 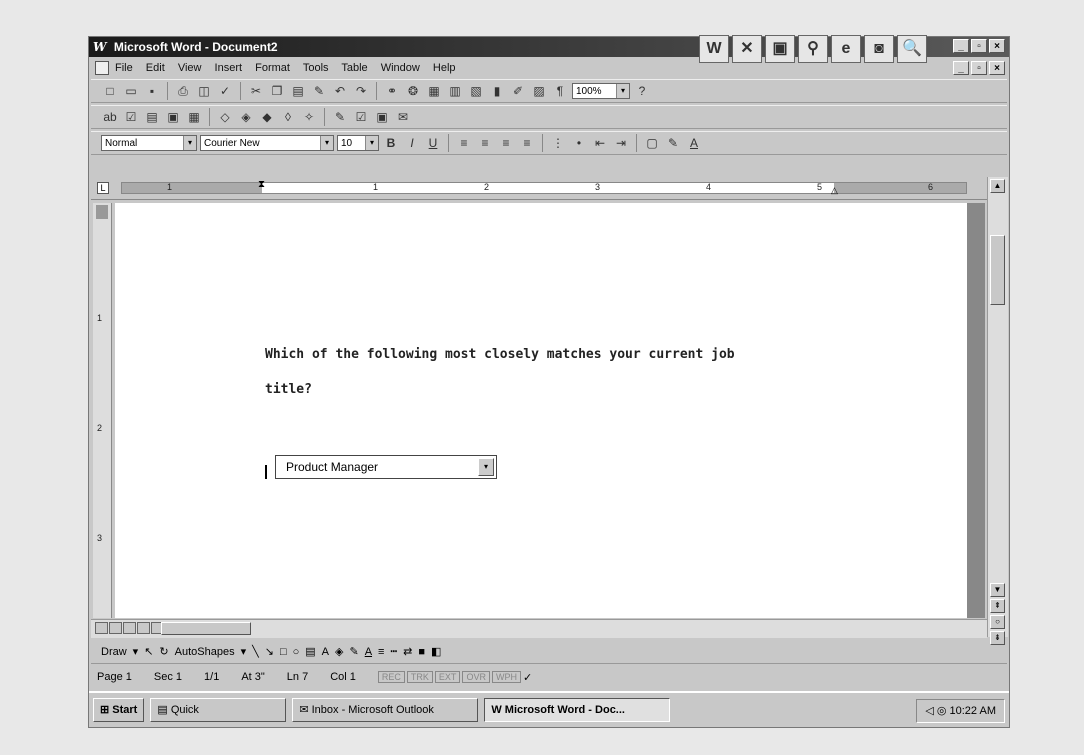 What do you see at coordinates (412, 143) in the screenshot?
I see `italic-icon: I` at bounding box center [412, 143].